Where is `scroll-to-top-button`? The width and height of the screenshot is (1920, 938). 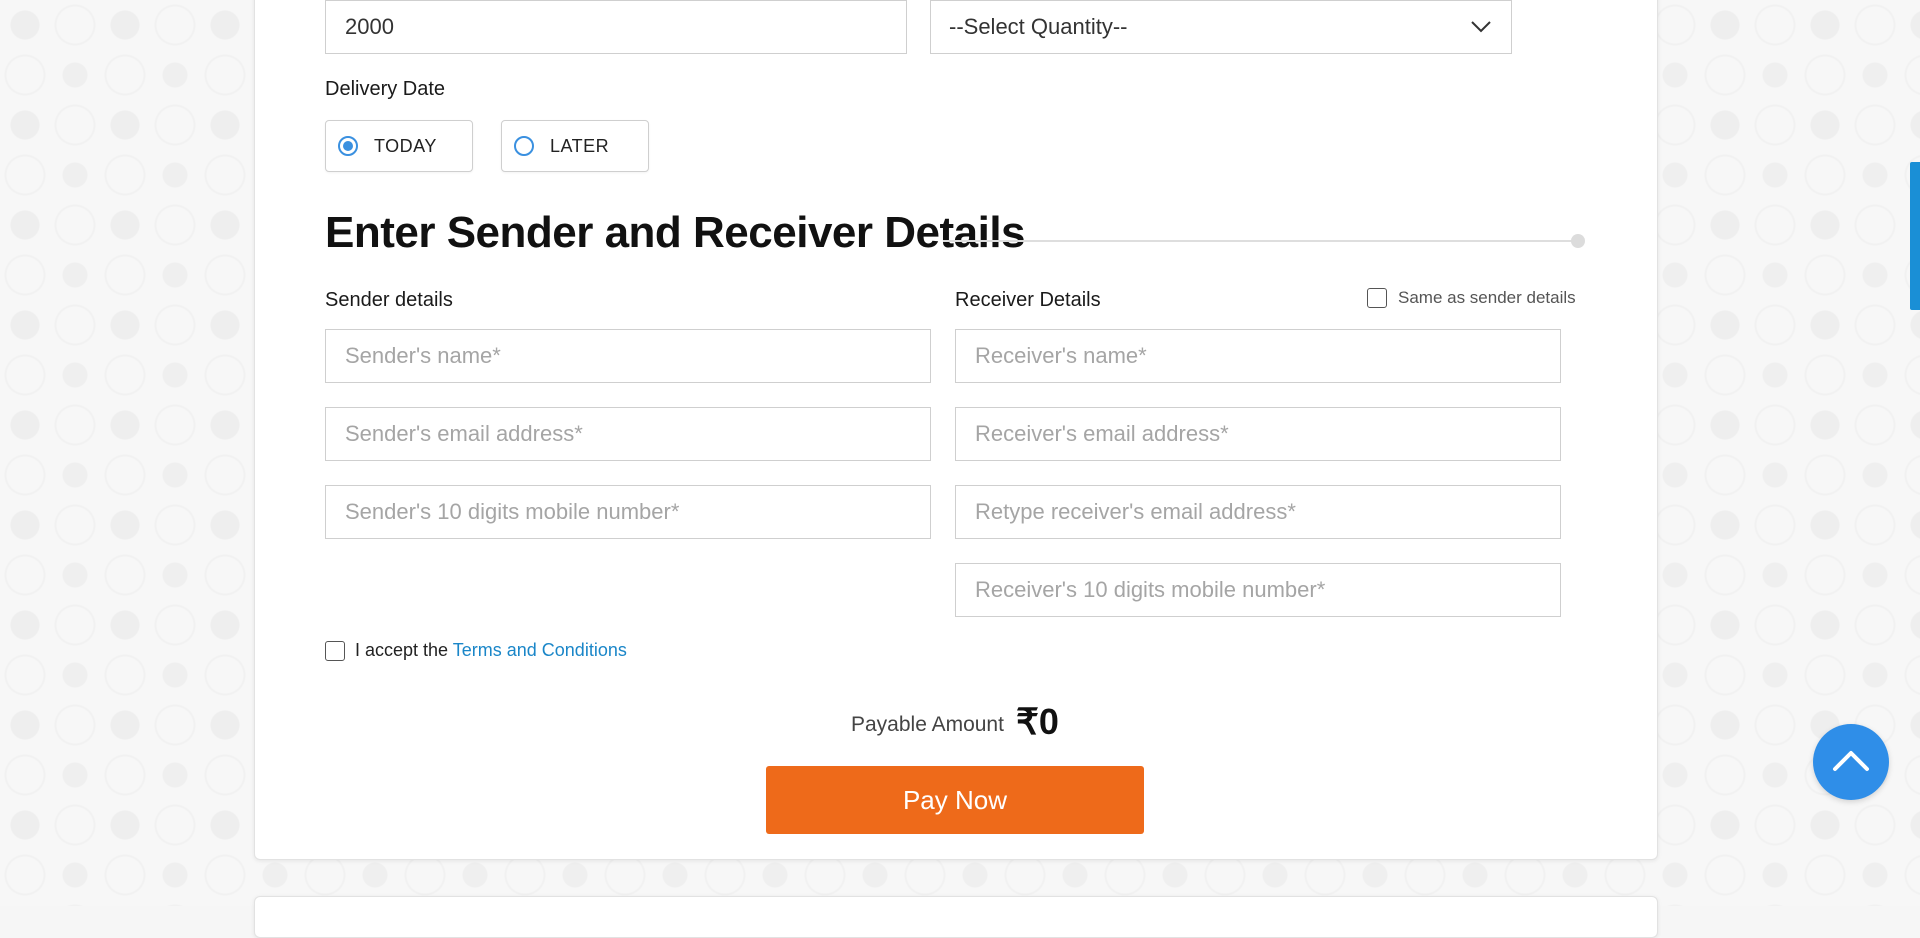
scroll-to-top-button is located at coordinates (1851, 762).